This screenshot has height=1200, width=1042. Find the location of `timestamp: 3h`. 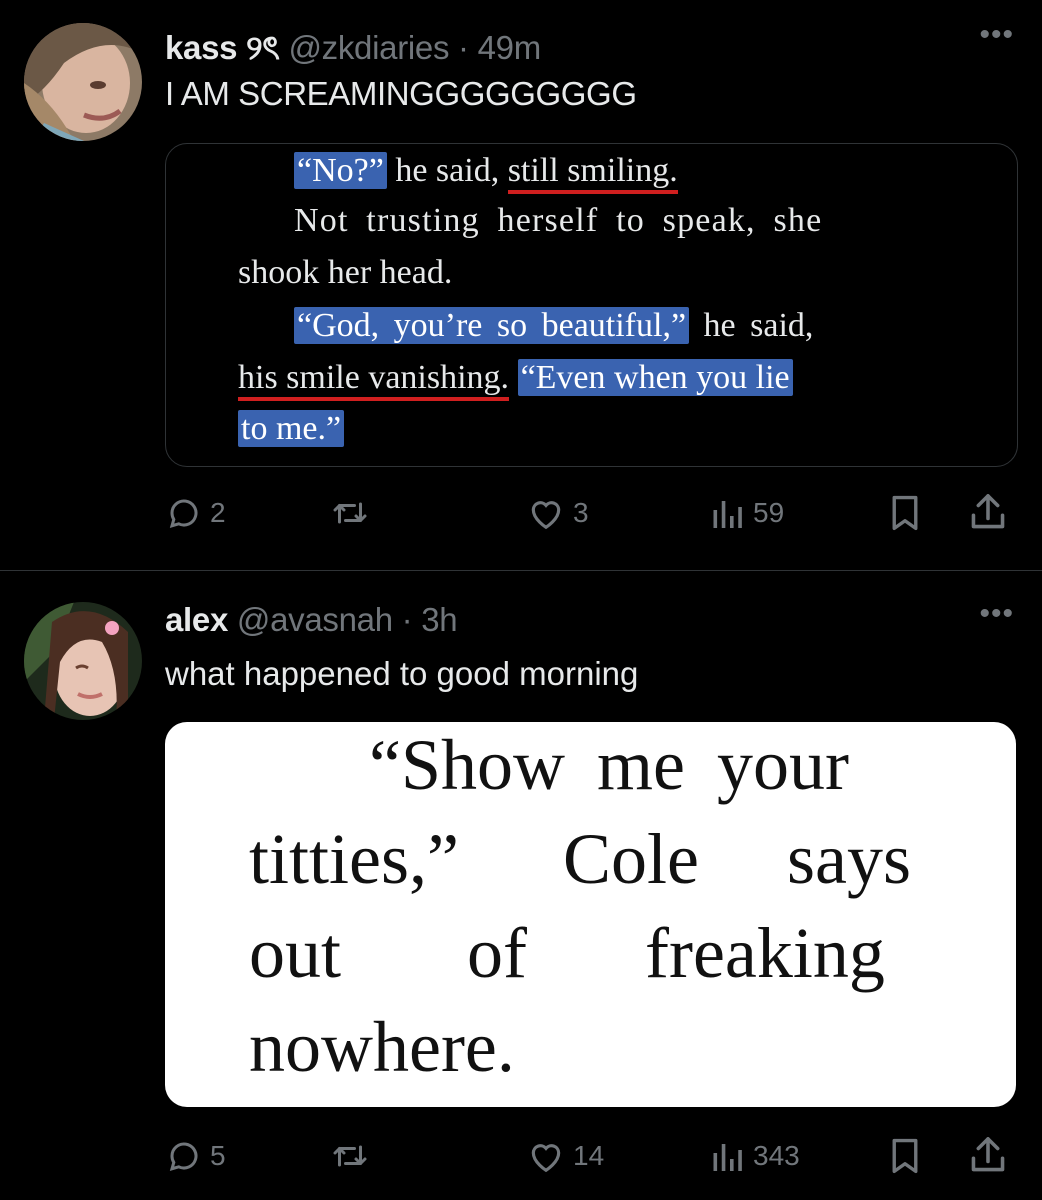

timestamp: 3h is located at coordinates (439, 619).